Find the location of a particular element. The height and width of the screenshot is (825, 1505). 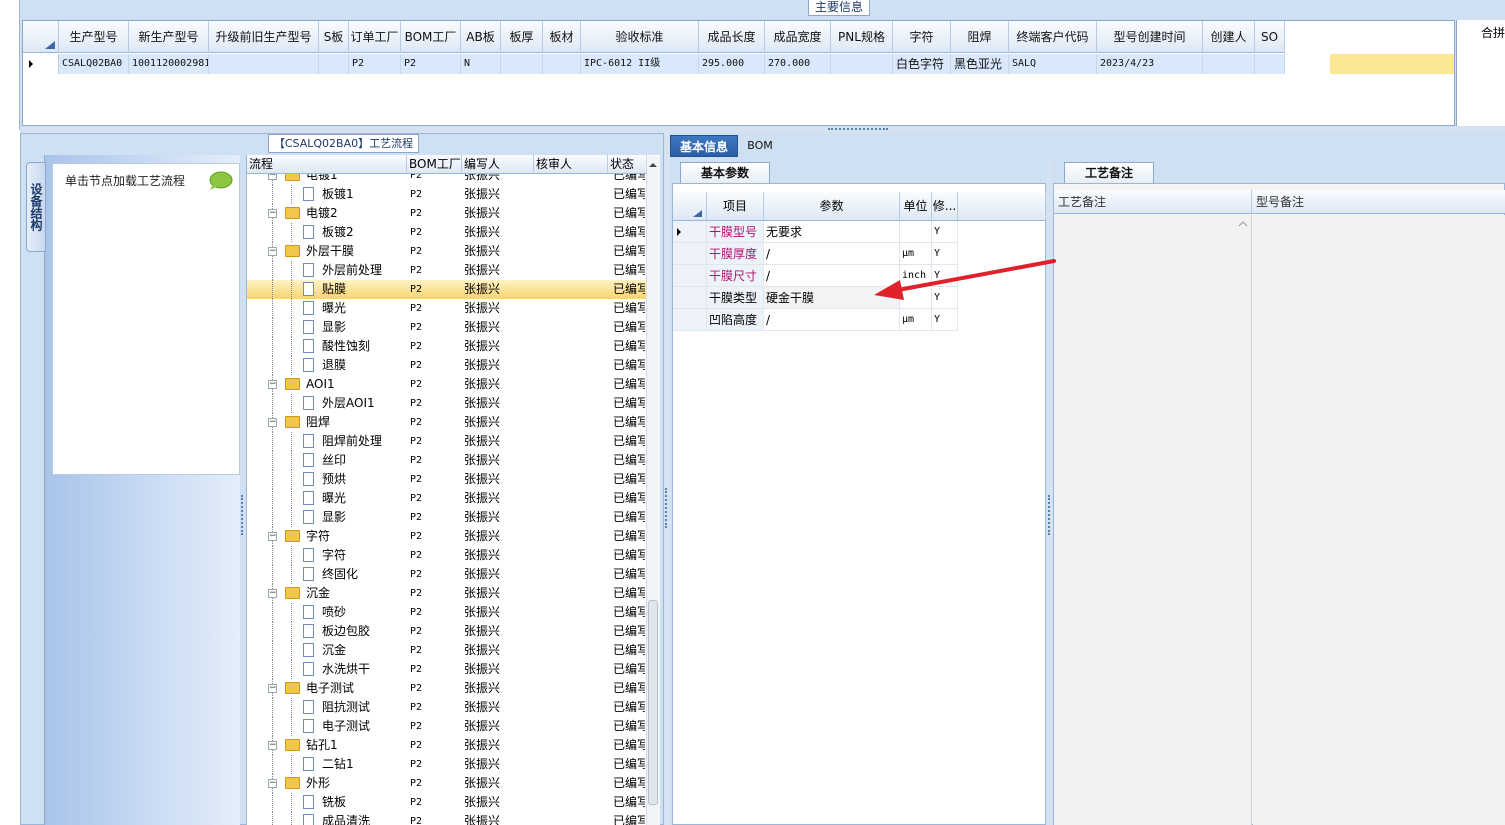

process-notes-header: 工艺备注 is located at coordinates (1153, 202).